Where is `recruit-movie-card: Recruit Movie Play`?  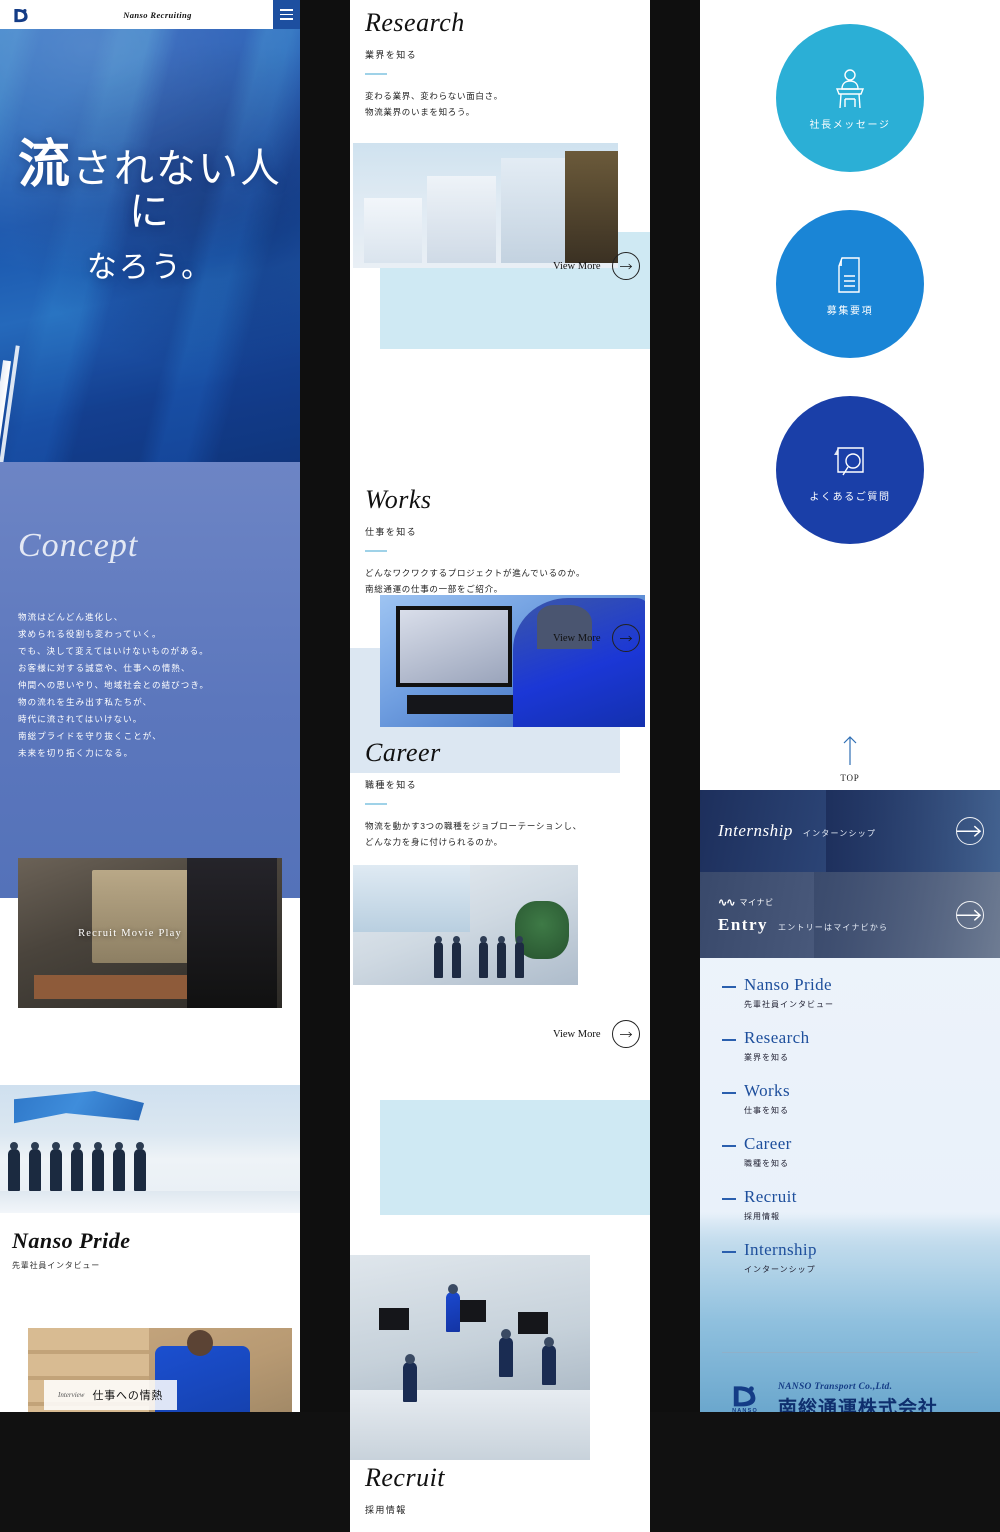 recruit-movie-card: Recruit Movie Play is located at coordinates (150, 933).